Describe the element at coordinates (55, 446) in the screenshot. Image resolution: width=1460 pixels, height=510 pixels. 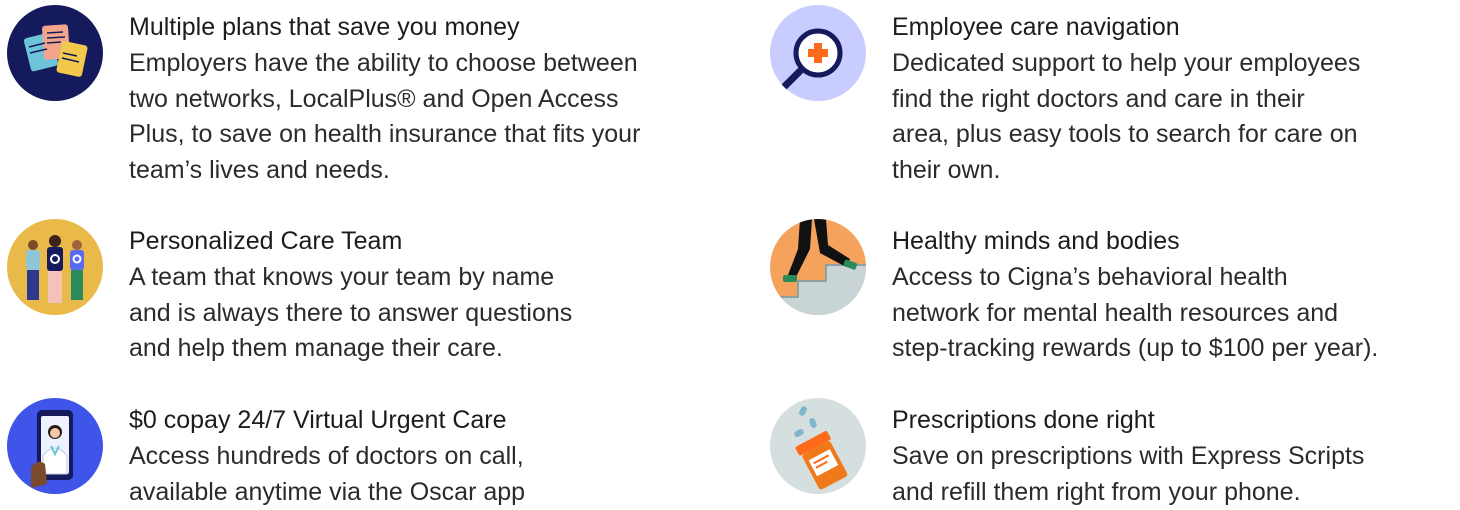
I see `virtual-doctor-phone-icon` at that location.